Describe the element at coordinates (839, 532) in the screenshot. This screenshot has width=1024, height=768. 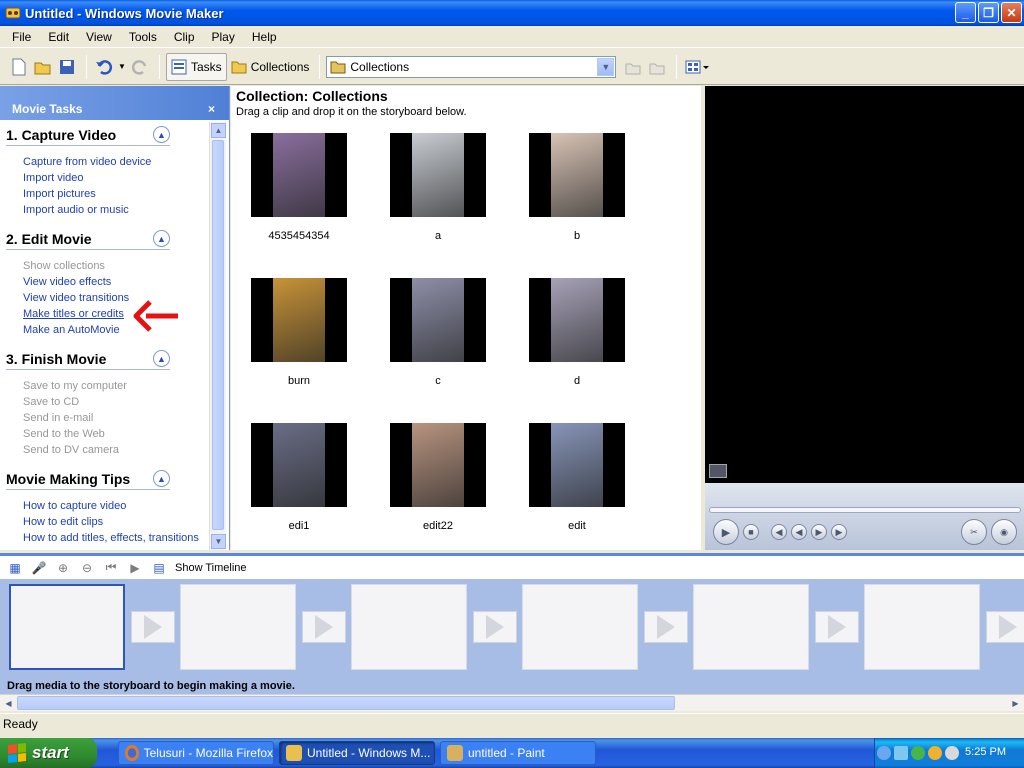
I see `next-frame-icon: ▶` at that location.